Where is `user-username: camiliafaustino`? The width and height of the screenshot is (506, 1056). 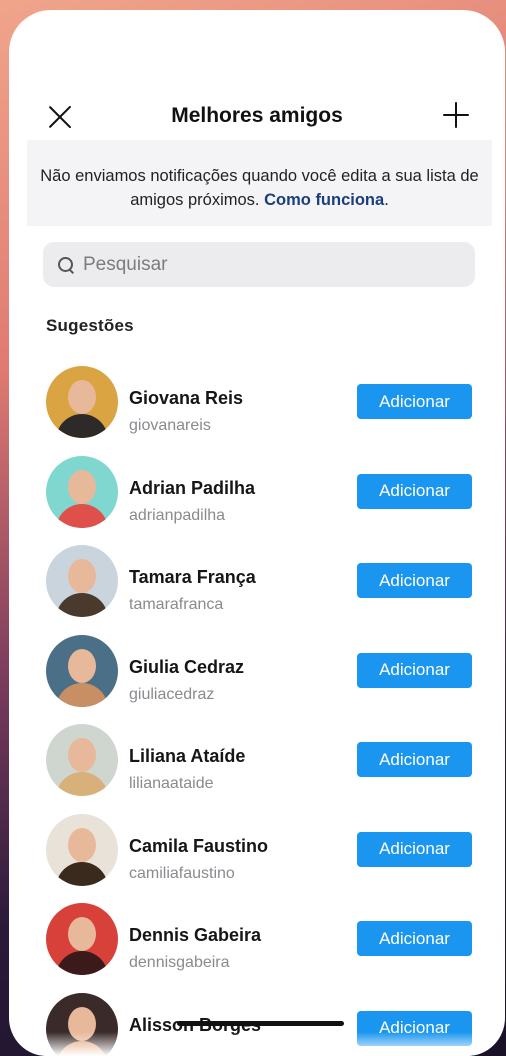
user-username: camiliafaustino is located at coordinates (182, 873).